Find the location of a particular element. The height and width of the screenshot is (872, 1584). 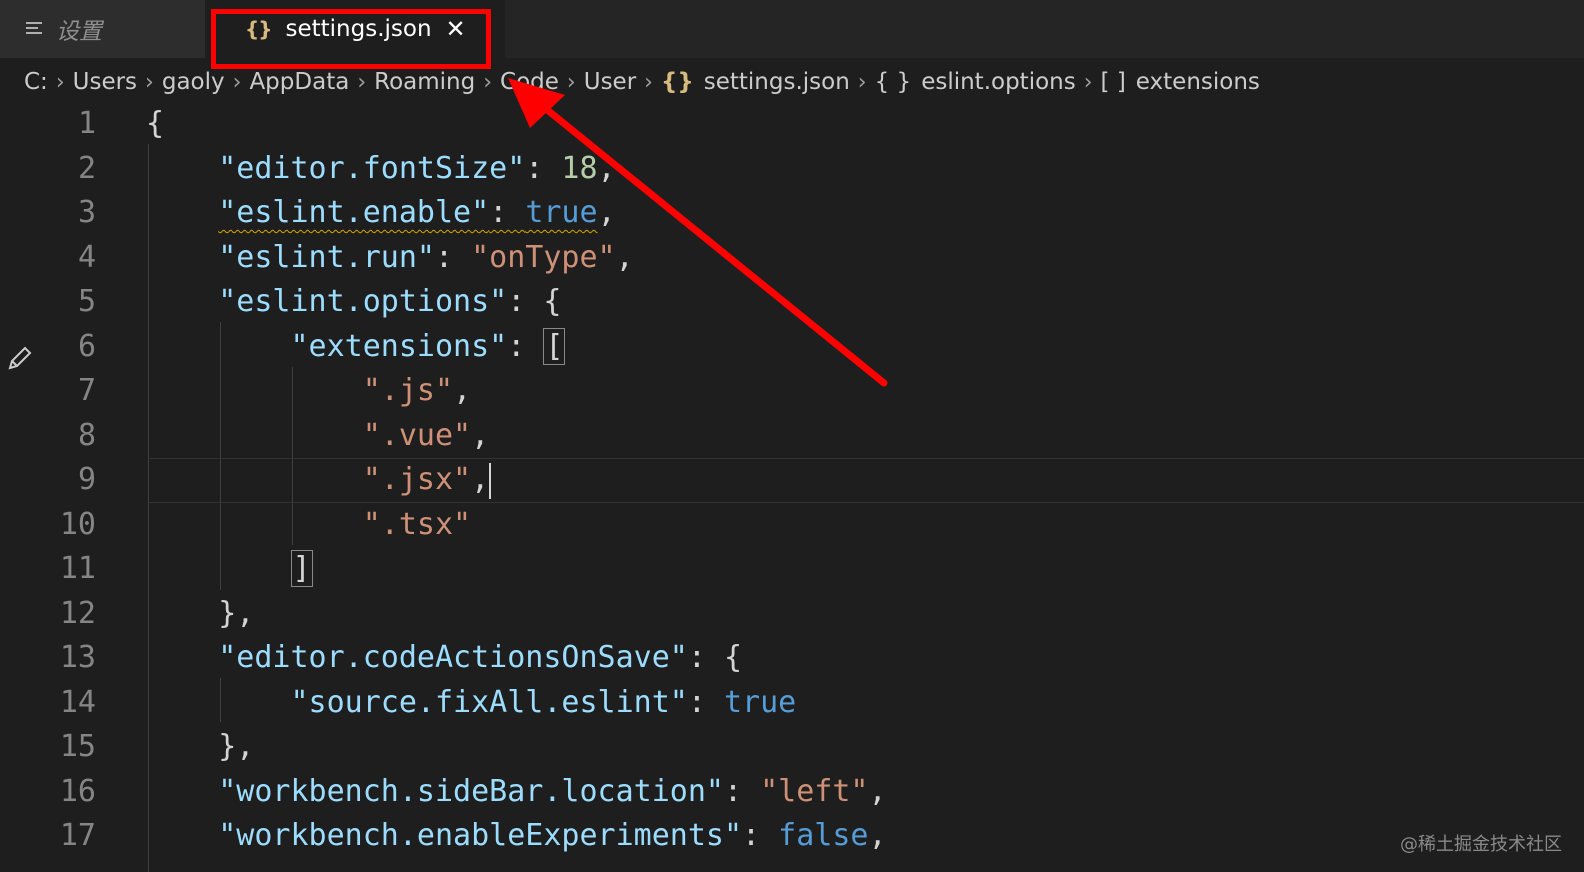

code-line: 1 { is located at coordinates (792, 124).